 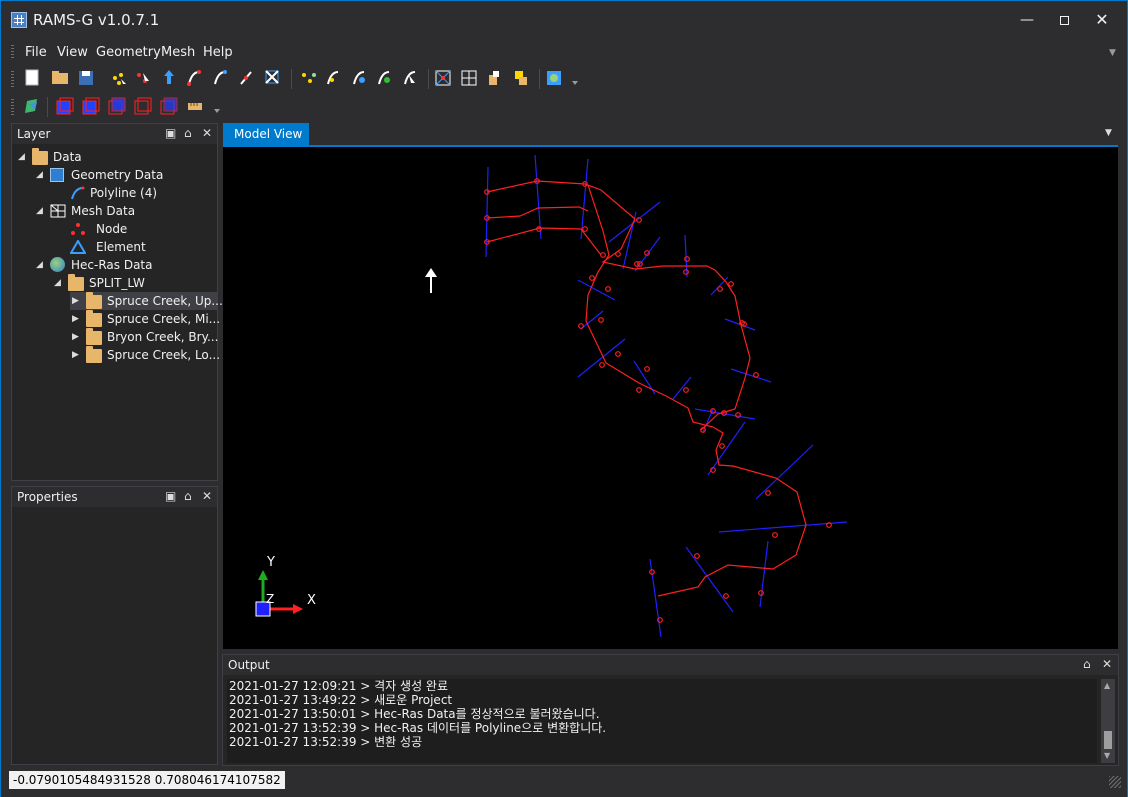 What do you see at coordinates (270, 599) in the screenshot?
I see `axis-label-z: Z` at bounding box center [270, 599].